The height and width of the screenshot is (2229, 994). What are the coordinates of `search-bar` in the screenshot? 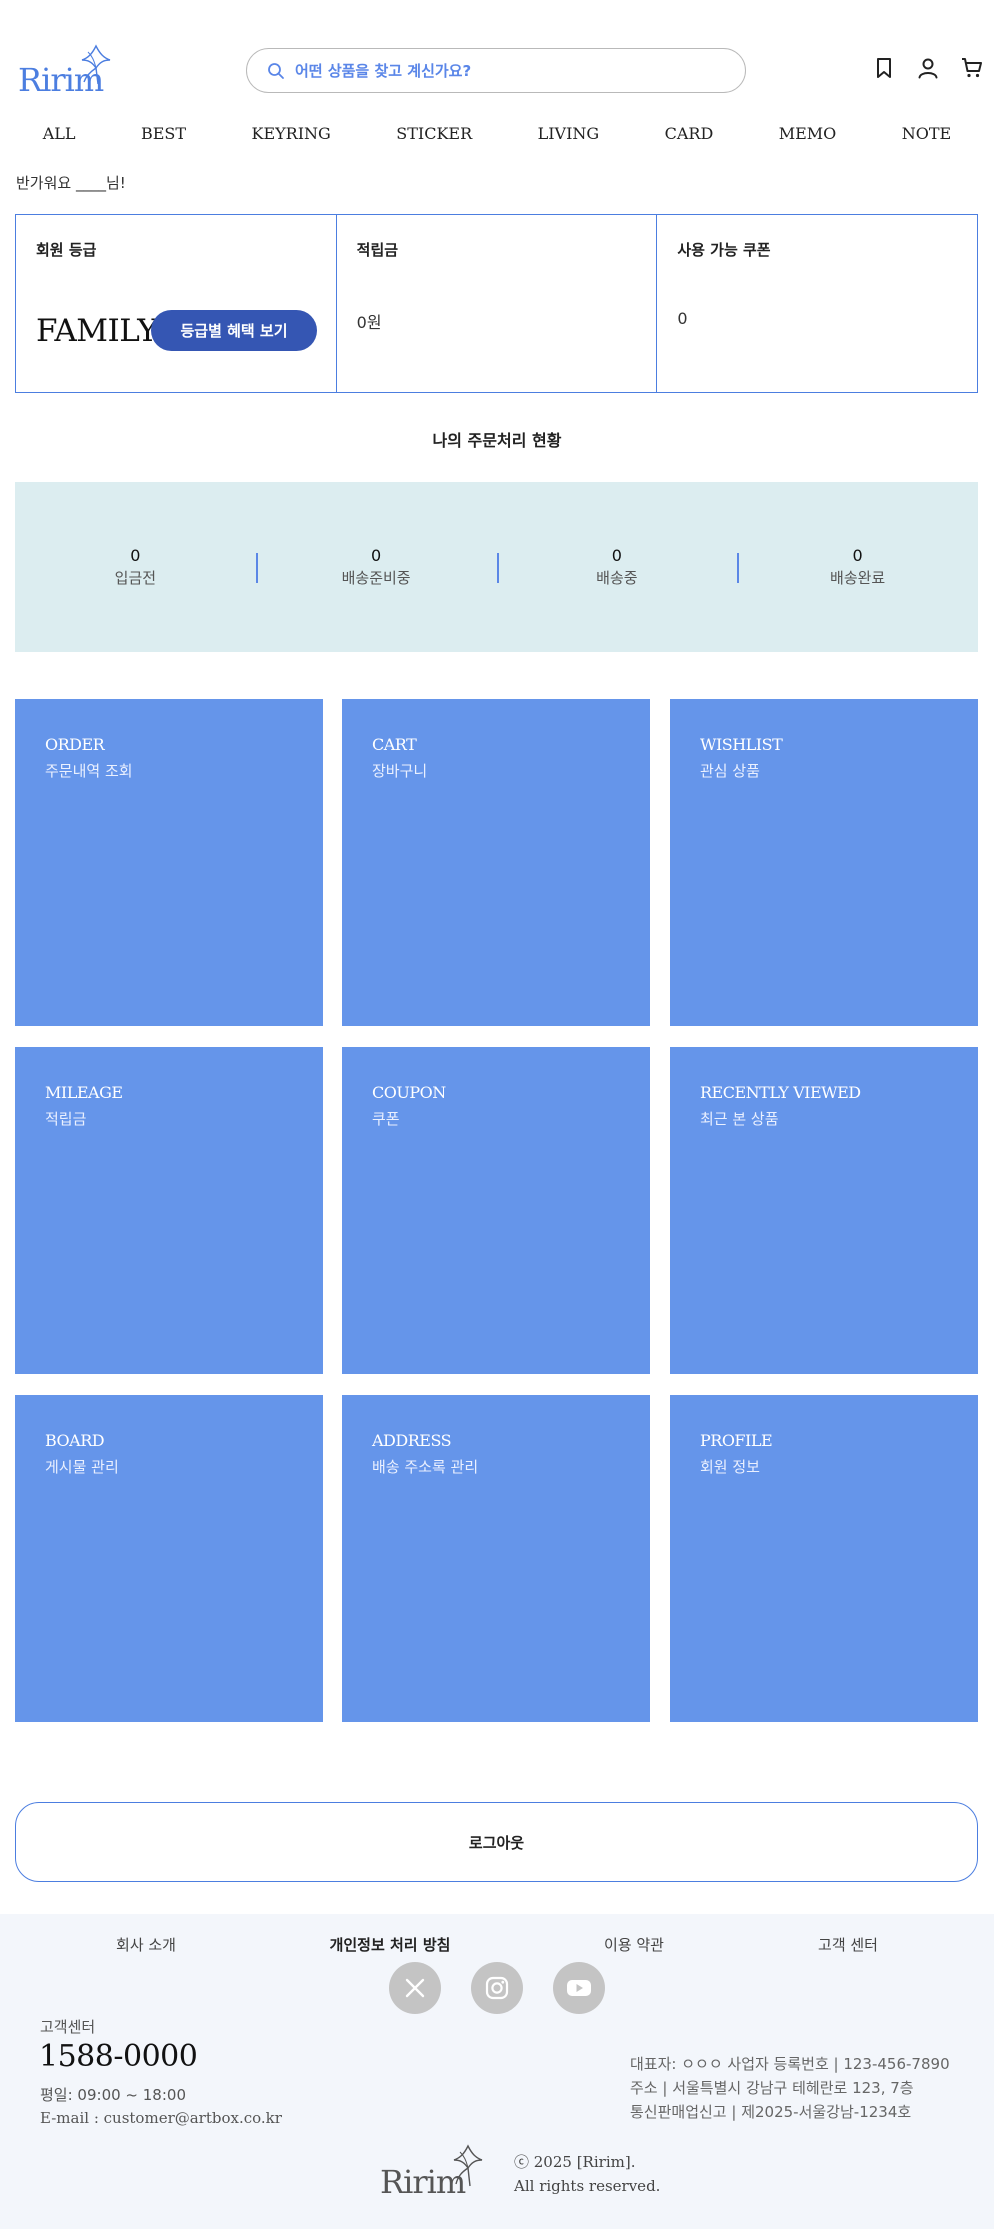 It's located at (496, 70).